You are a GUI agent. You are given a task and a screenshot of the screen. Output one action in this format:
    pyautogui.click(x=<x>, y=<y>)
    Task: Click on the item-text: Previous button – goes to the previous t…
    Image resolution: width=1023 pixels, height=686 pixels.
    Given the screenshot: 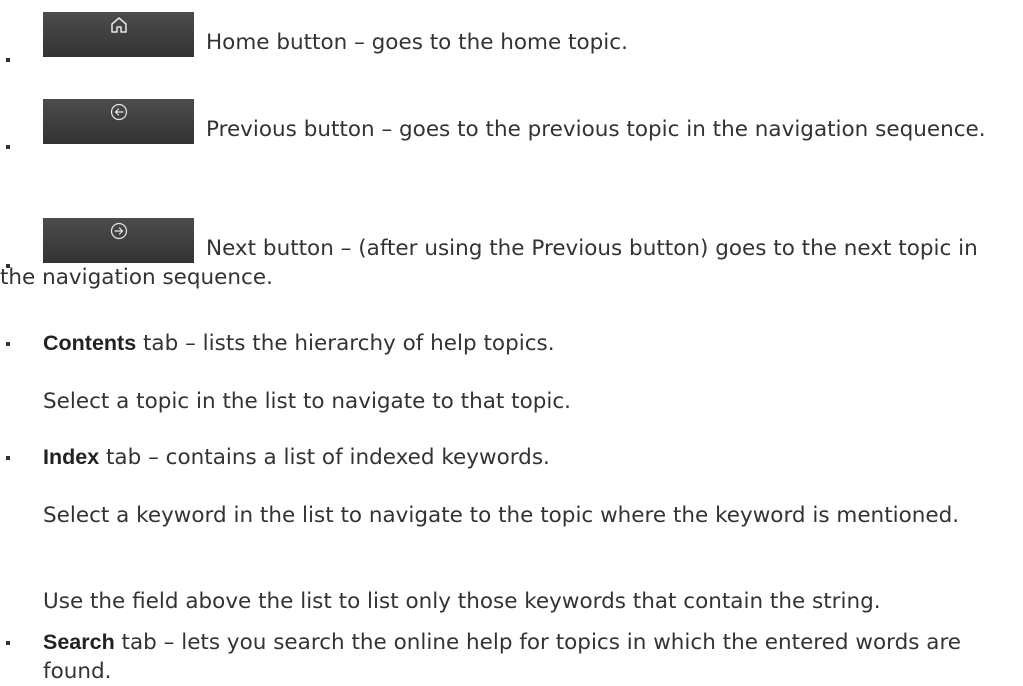 What is the action you would take?
    pyautogui.click(x=596, y=129)
    